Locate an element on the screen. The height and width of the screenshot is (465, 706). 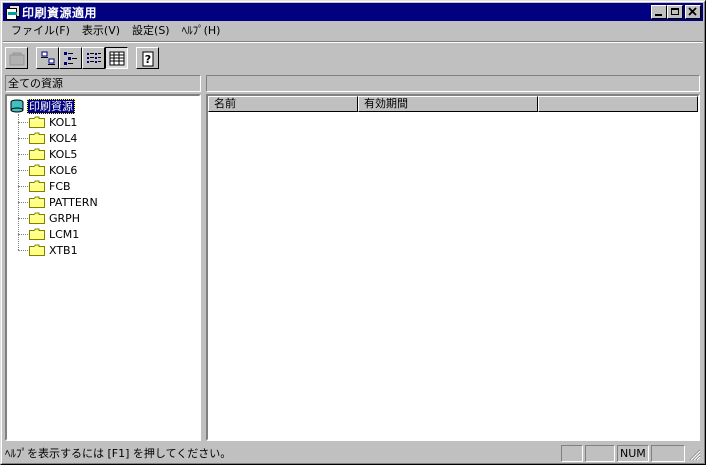
column-validity: 有効期間 is located at coordinates (448, 104).